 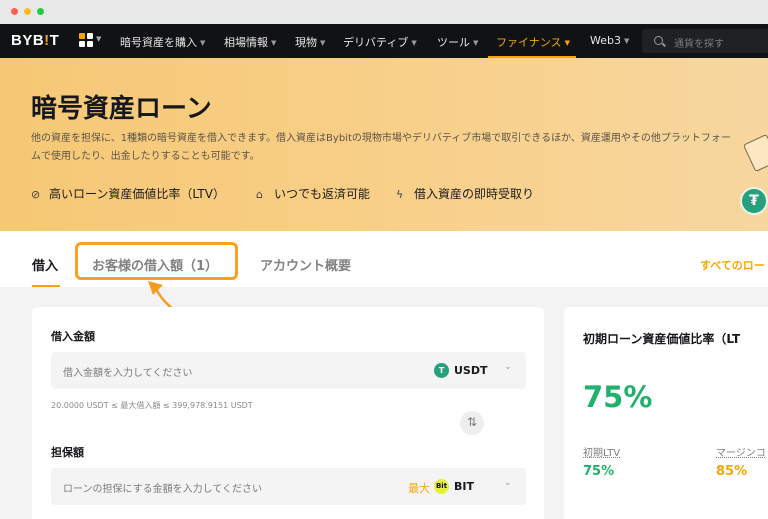 What do you see at coordinates (128, 373) in the screenshot?
I see `borrow-amount-placeholder: 借入金額を入力してください` at bounding box center [128, 373].